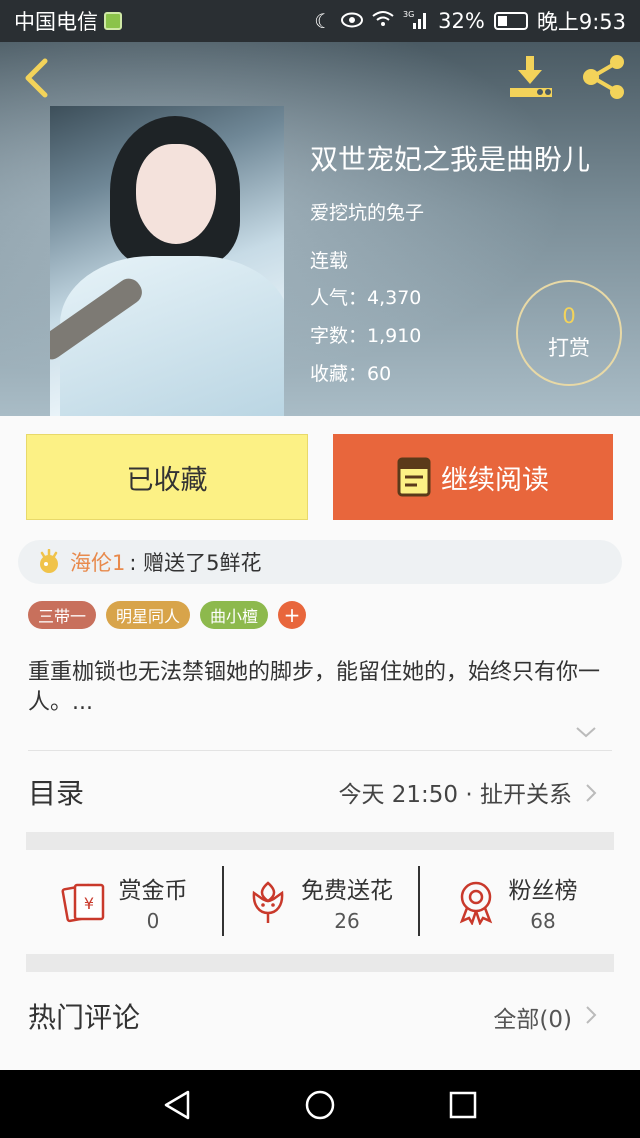 This screenshot has height=1138, width=640. Describe the element at coordinates (347, 891) in the screenshot. I see `flowers-label: 免费送花` at that location.